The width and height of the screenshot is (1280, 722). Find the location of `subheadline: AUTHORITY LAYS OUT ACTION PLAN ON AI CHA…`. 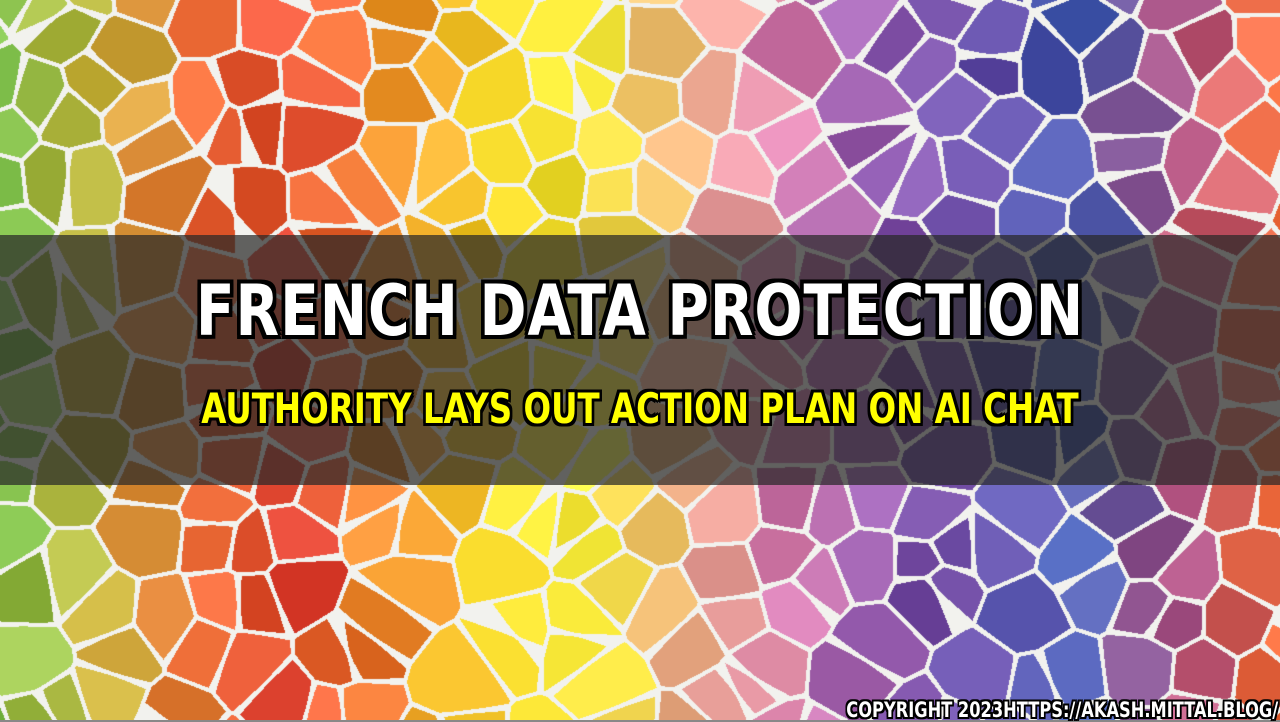

subheadline: AUTHORITY LAYS OUT ACTION PLAN ON AI CHA… is located at coordinates (640, 408).